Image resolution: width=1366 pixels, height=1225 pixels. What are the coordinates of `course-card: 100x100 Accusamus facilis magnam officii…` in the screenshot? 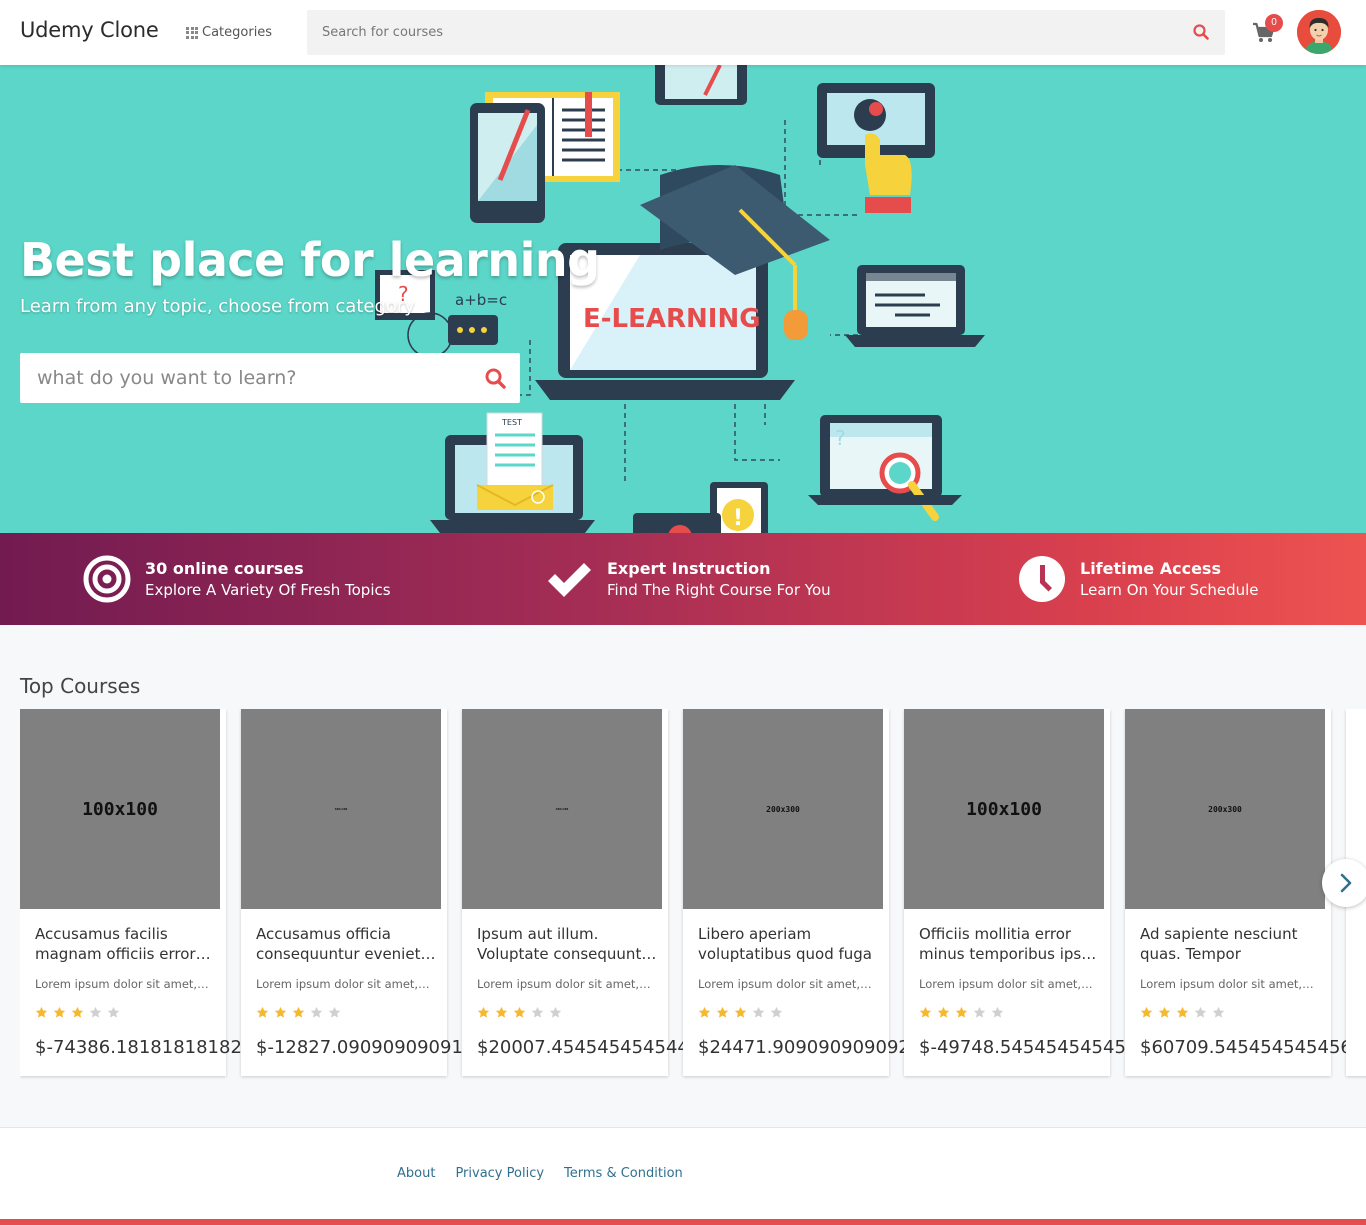 It's located at (131, 892).